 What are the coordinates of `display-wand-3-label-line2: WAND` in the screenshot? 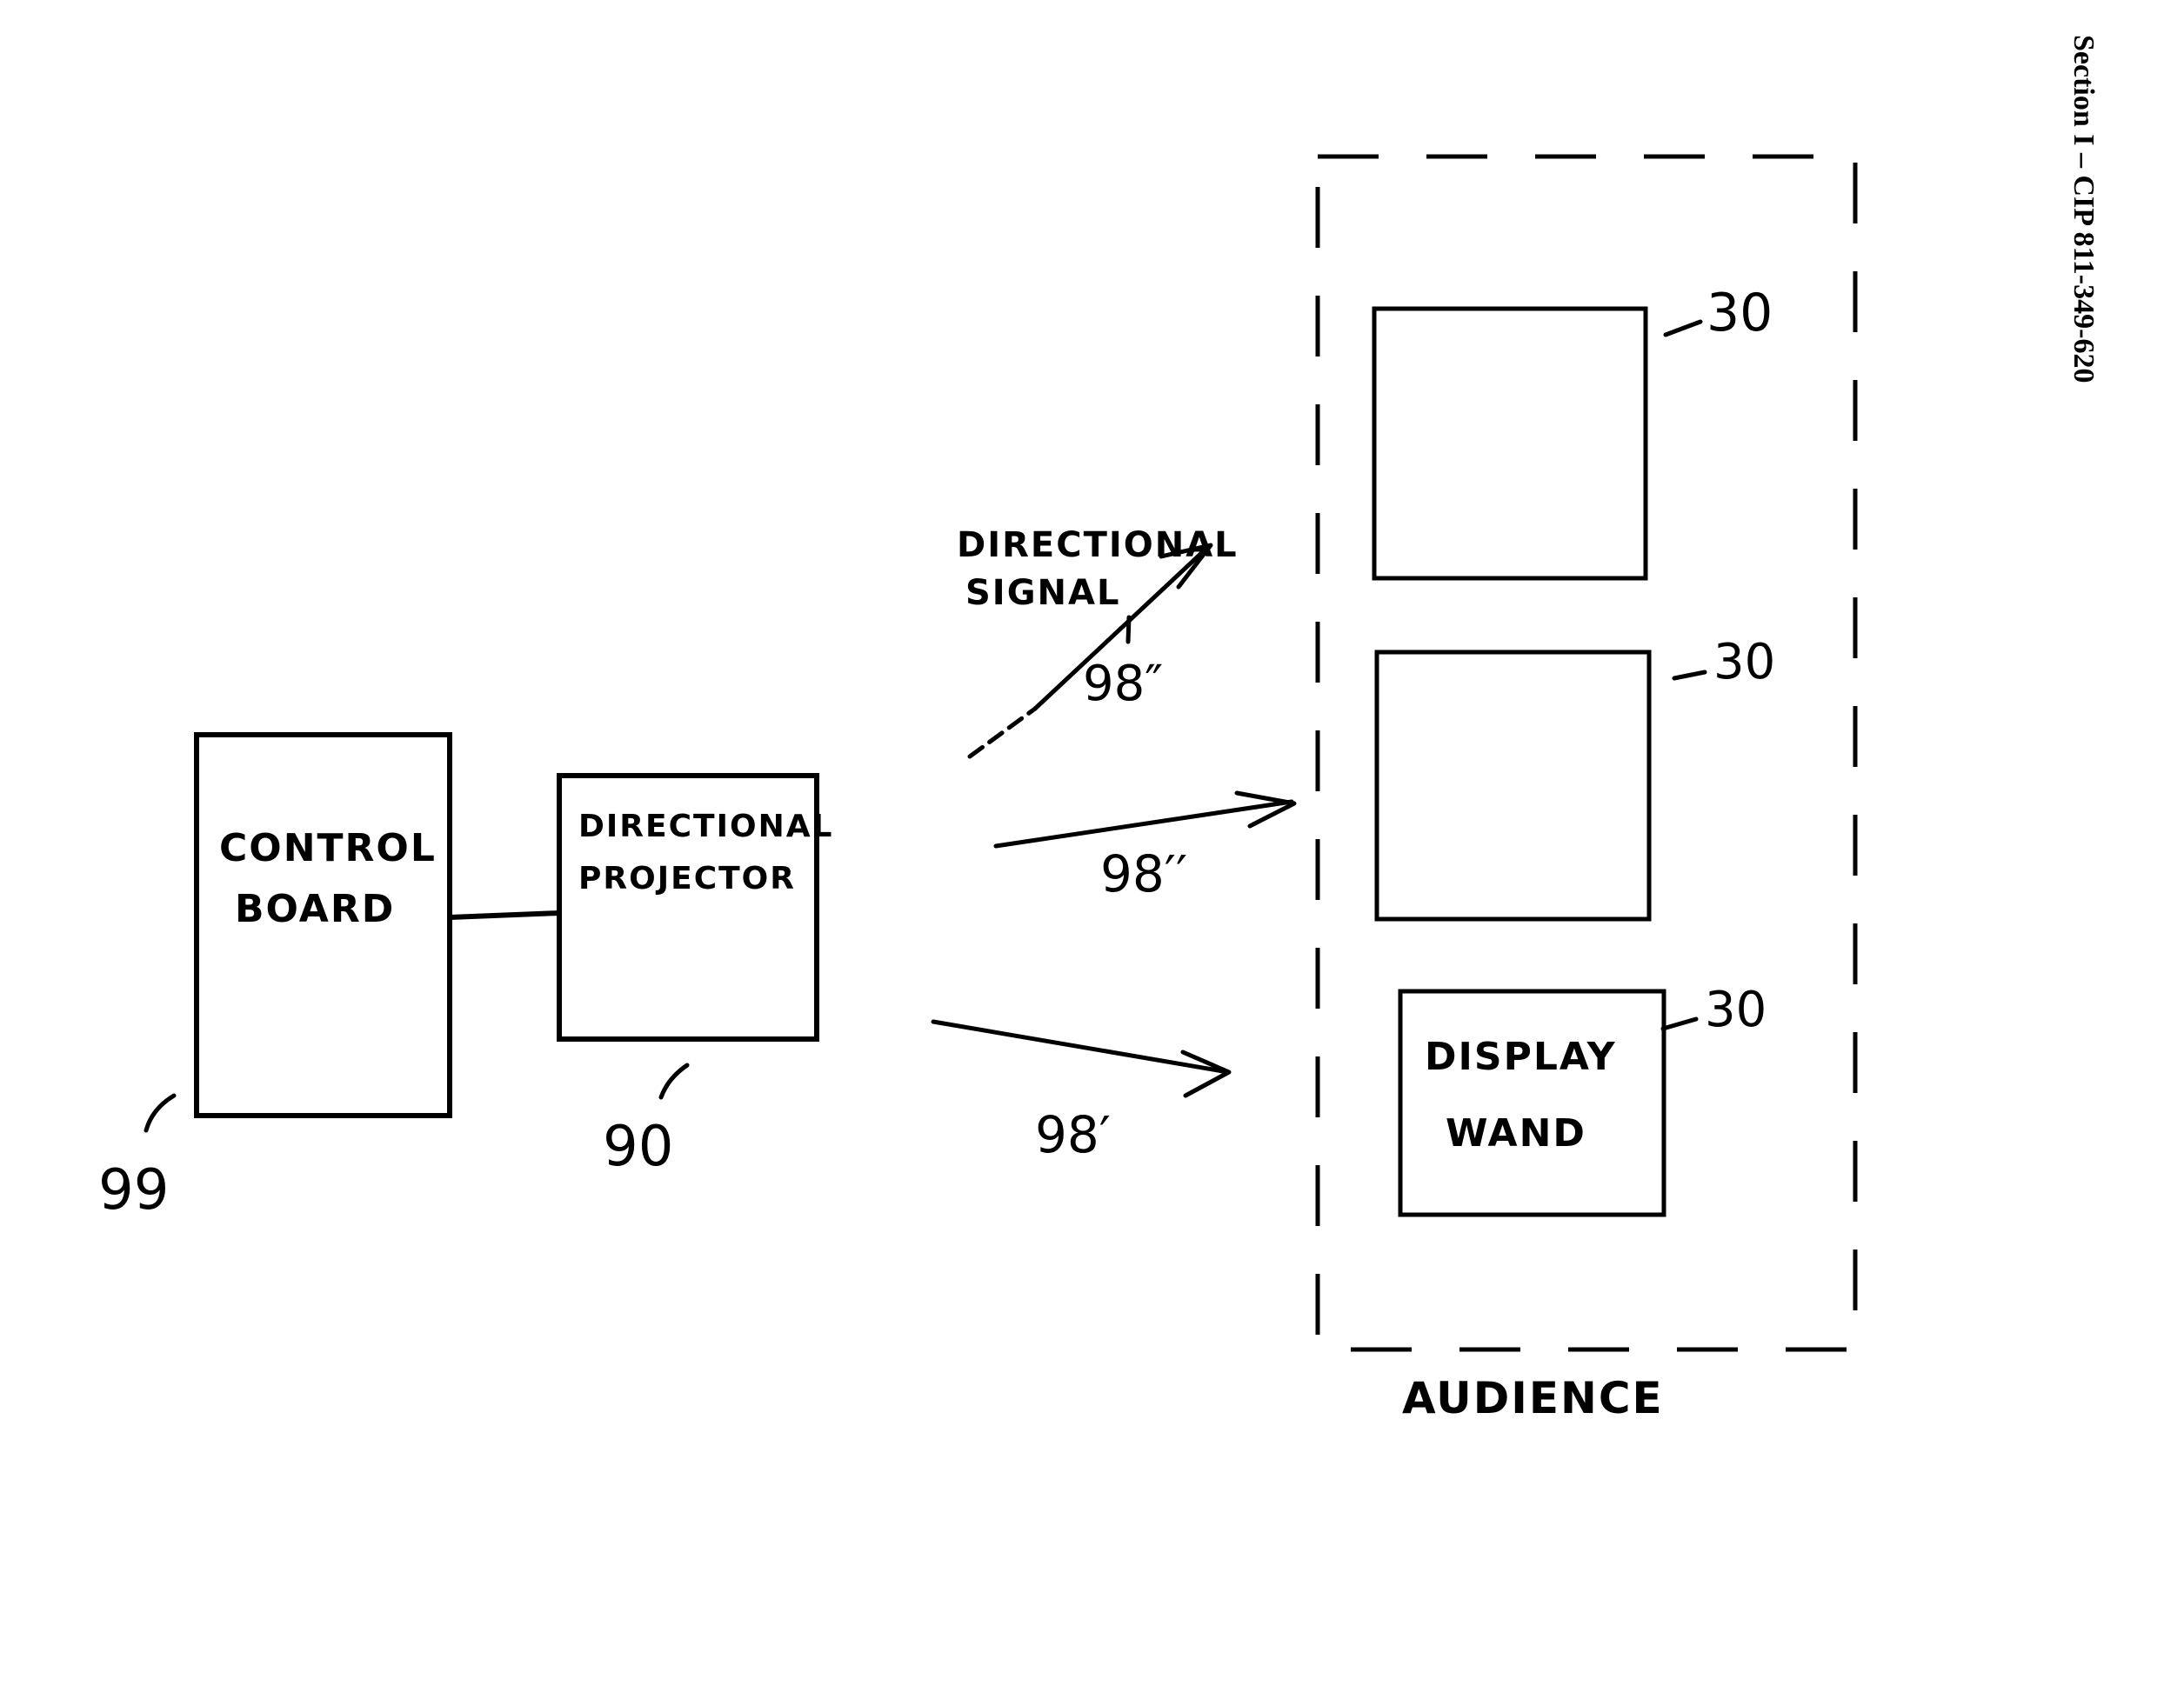 It's located at (1516, 1133).